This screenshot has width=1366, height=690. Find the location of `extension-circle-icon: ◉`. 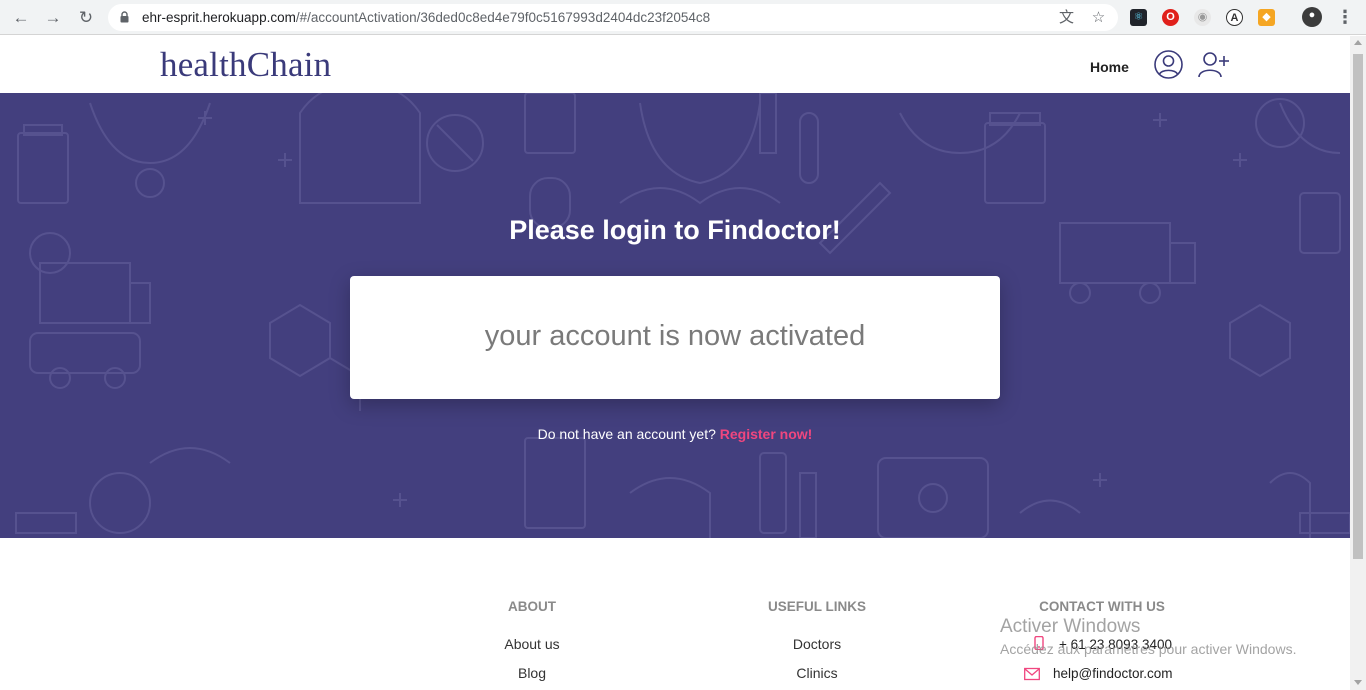

extension-circle-icon: ◉ is located at coordinates (1202, 17).